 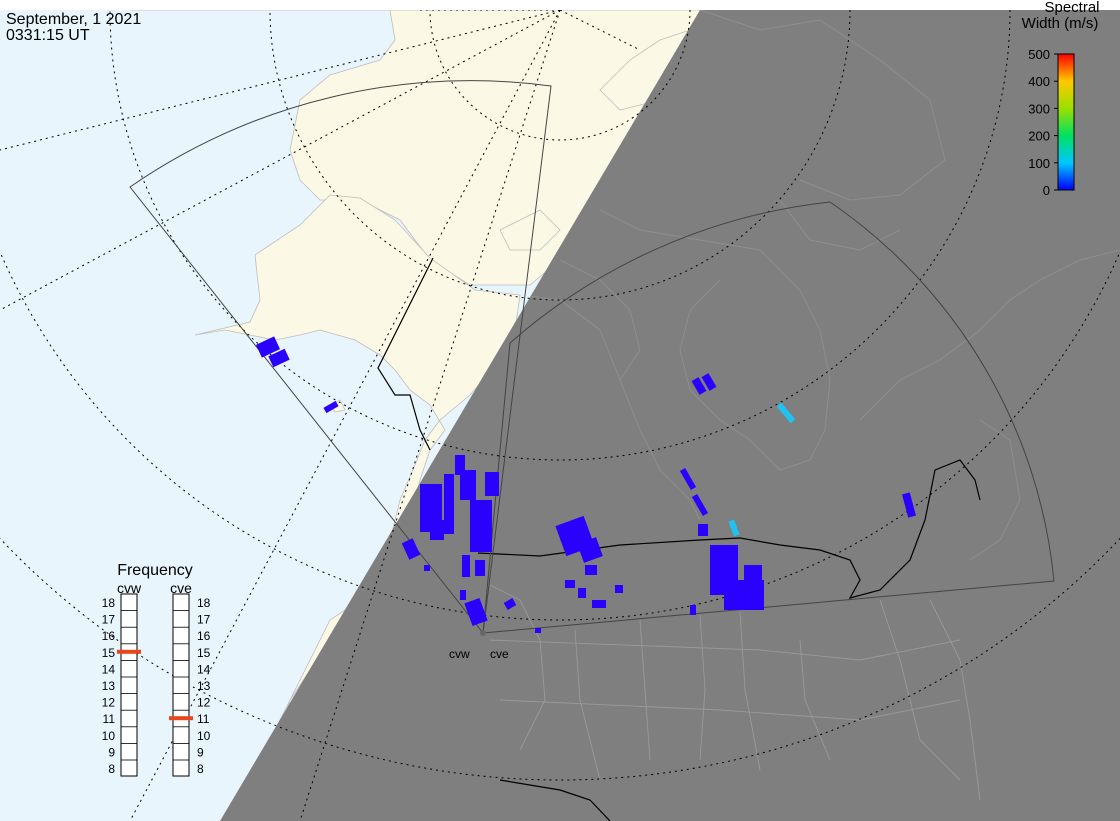 I want to click on radar-site-dot, so click(x=483, y=633).